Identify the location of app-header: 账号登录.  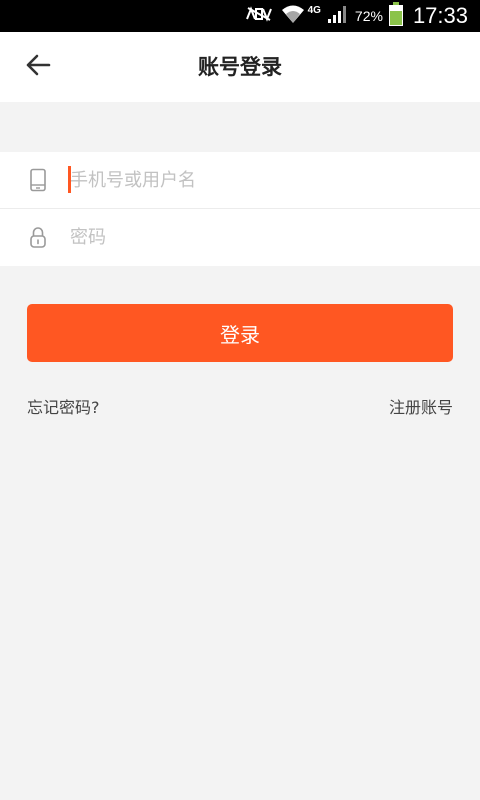
(240, 67).